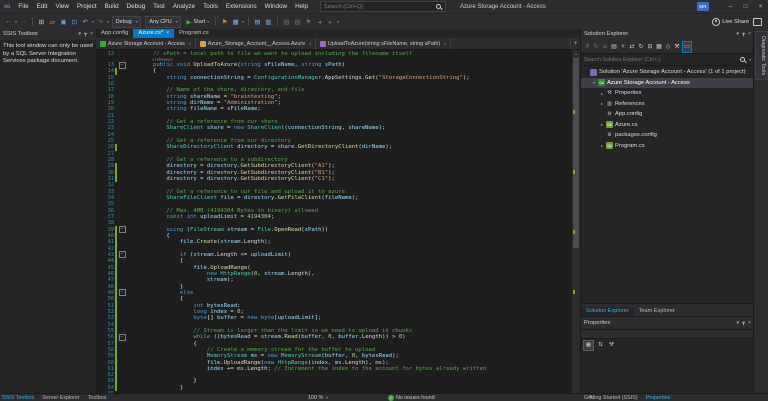 The width and height of the screenshot is (768, 401). What do you see at coordinates (23, 6) in the screenshot?
I see `menu-file: File` at bounding box center [23, 6].